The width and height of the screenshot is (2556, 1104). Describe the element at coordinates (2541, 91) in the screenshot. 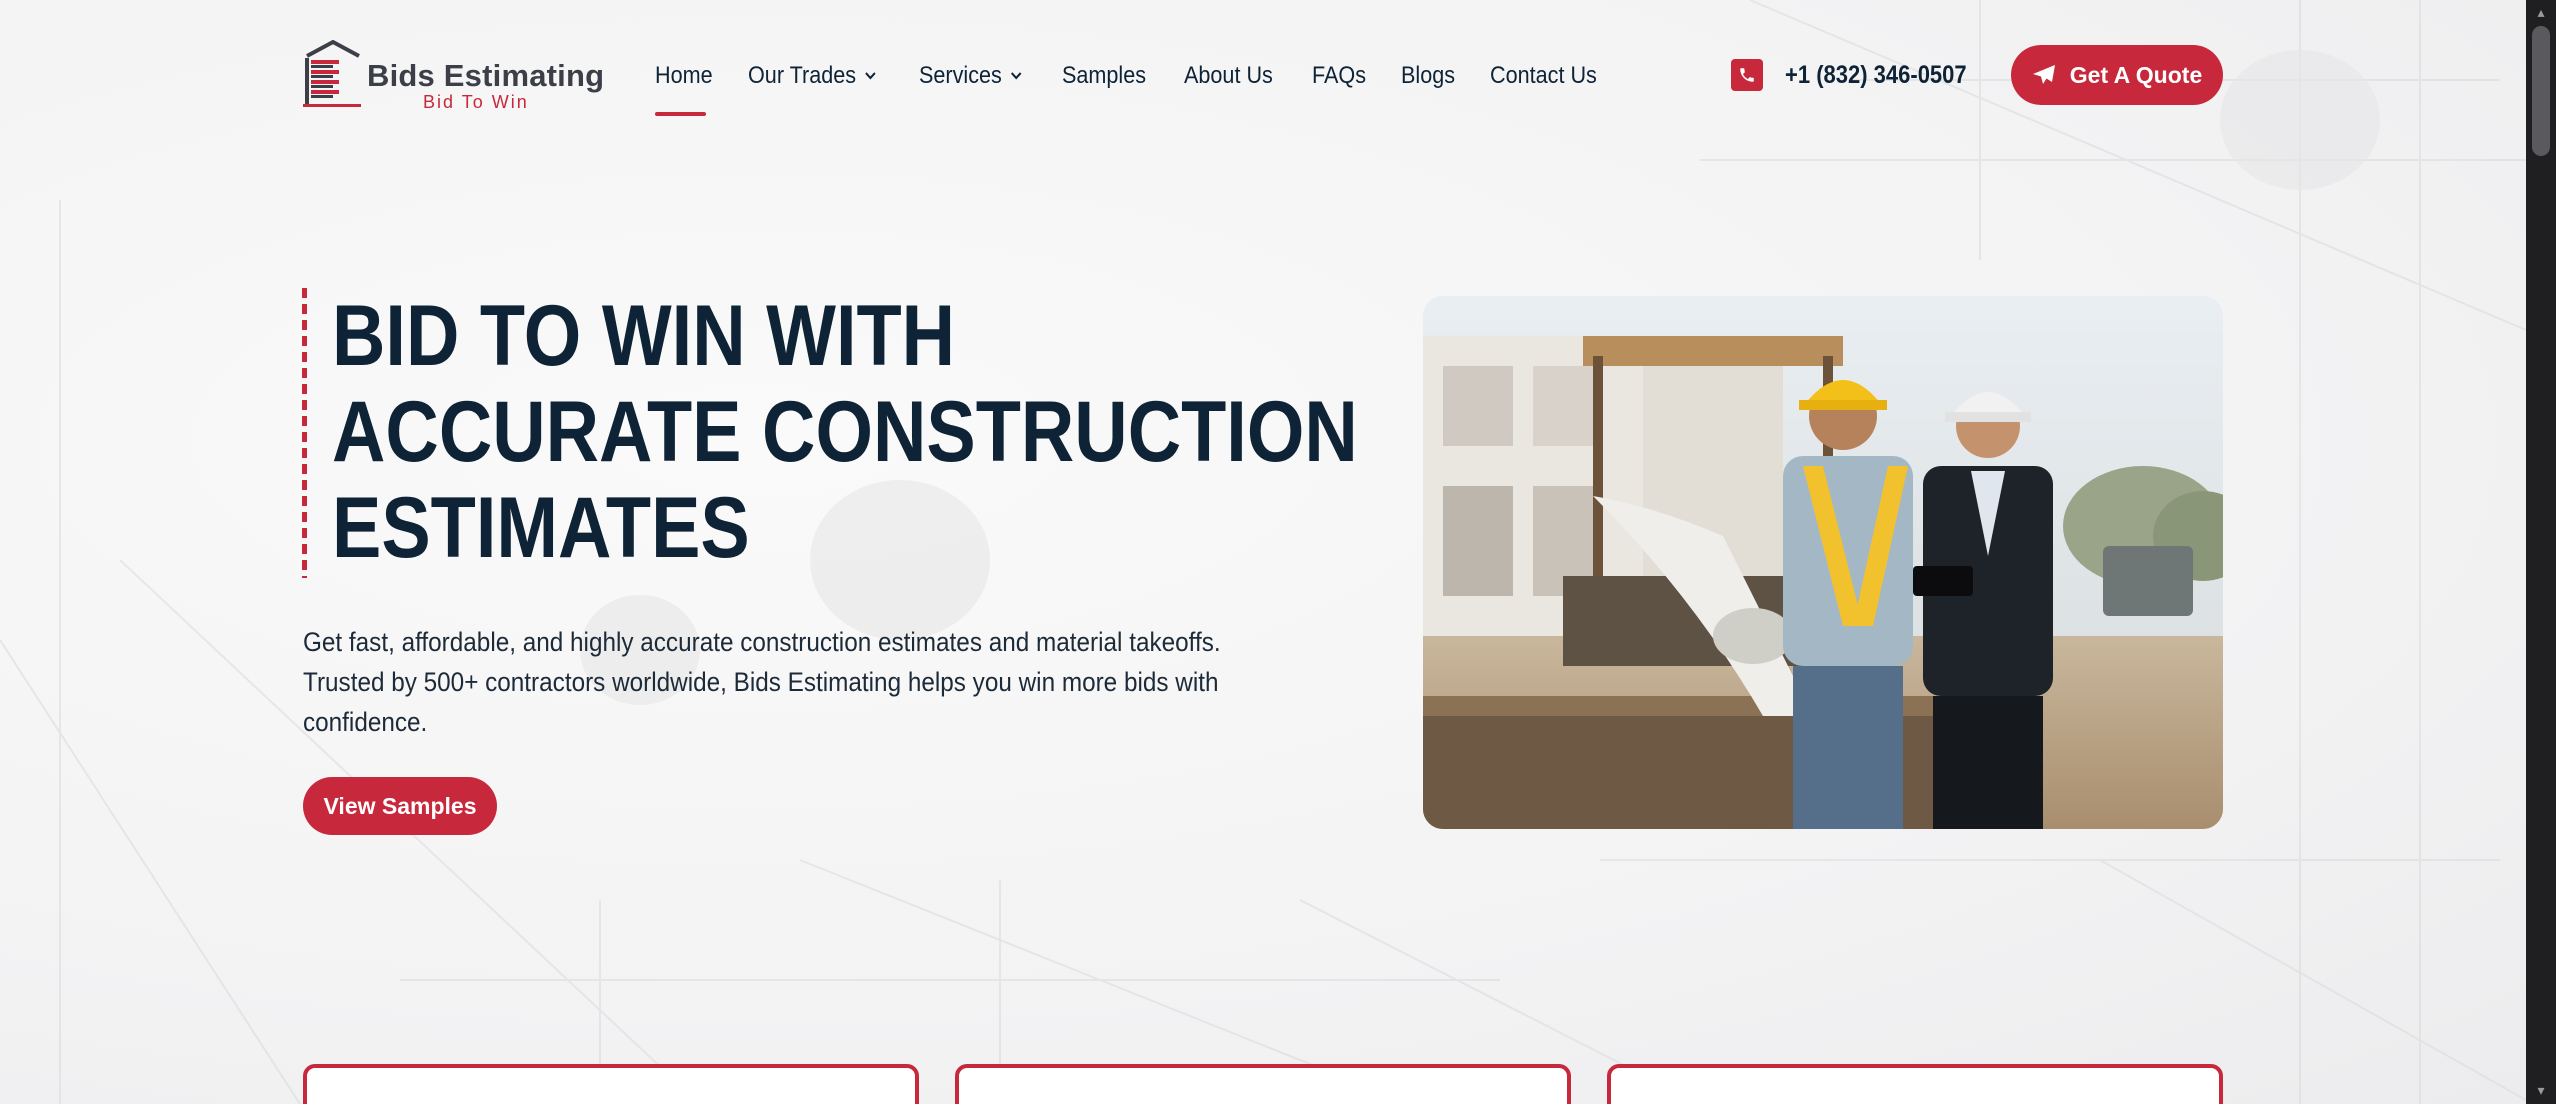

I see `scrollbar-thumb` at that location.